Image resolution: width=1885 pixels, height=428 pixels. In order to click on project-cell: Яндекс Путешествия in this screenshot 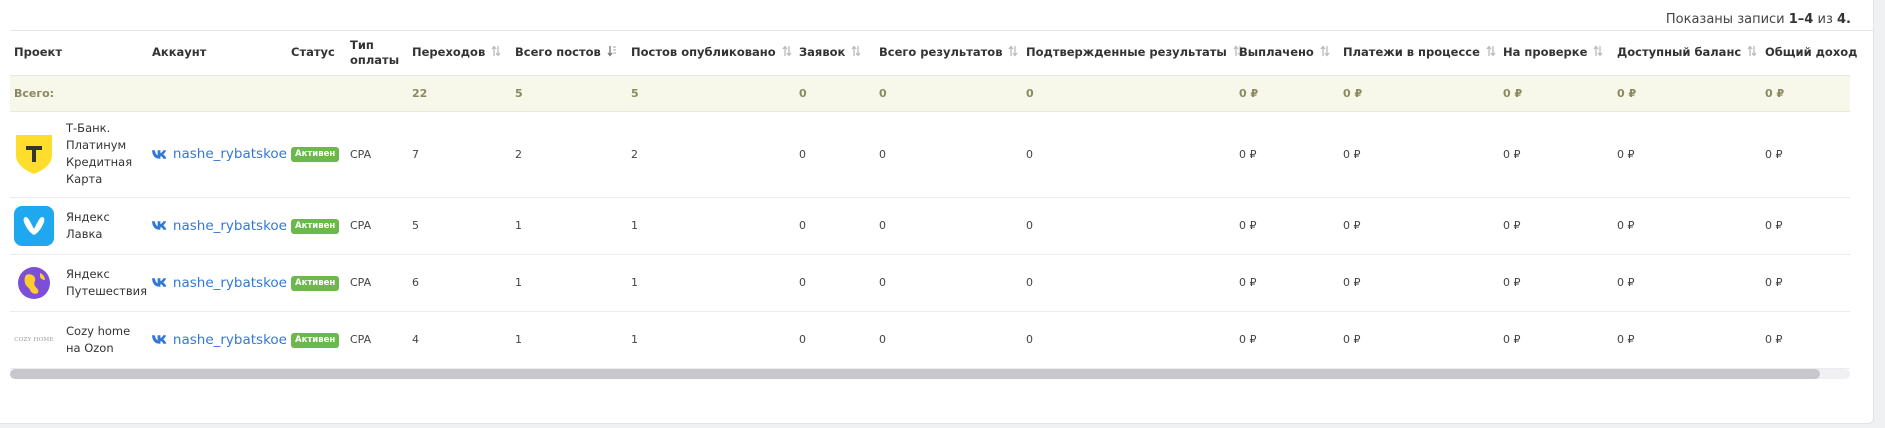, I will do `click(79, 283)`.